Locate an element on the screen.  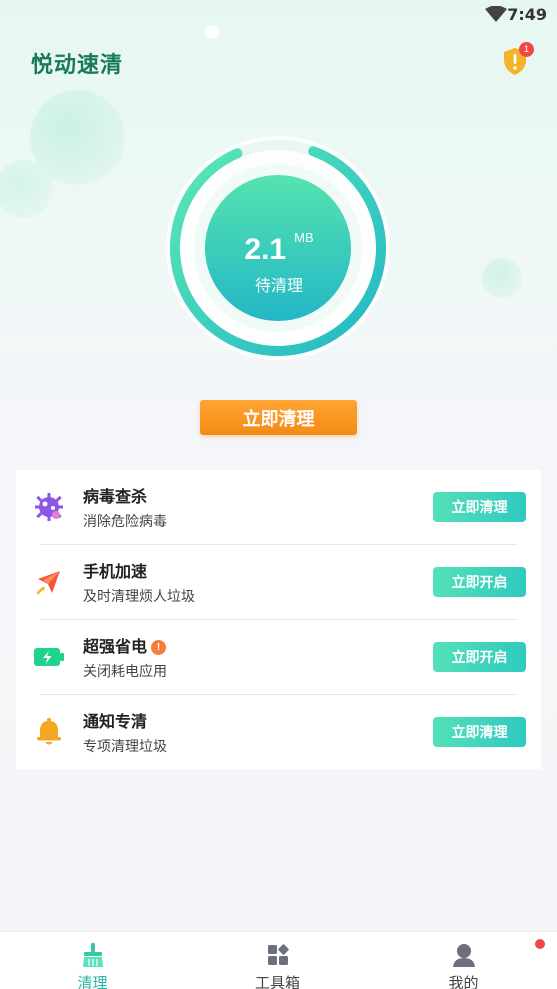
clean-now-button: 立即清理 is located at coordinates (278, 417).